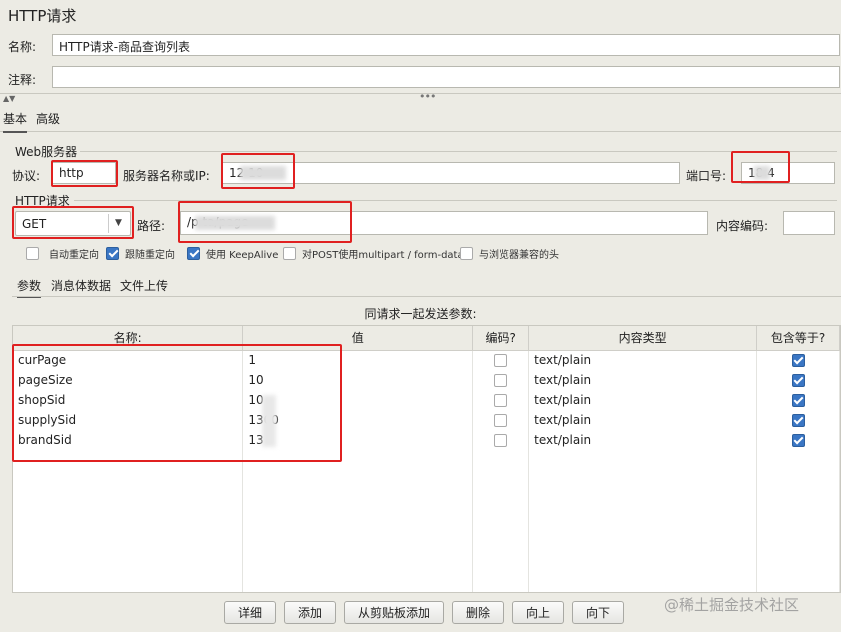 Image resolution: width=841 pixels, height=632 pixels. Describe the element at coordinates (426, 287) in the screenshot. I see `subtab-bar: 参数 消息体数据 文件上传` at that location.